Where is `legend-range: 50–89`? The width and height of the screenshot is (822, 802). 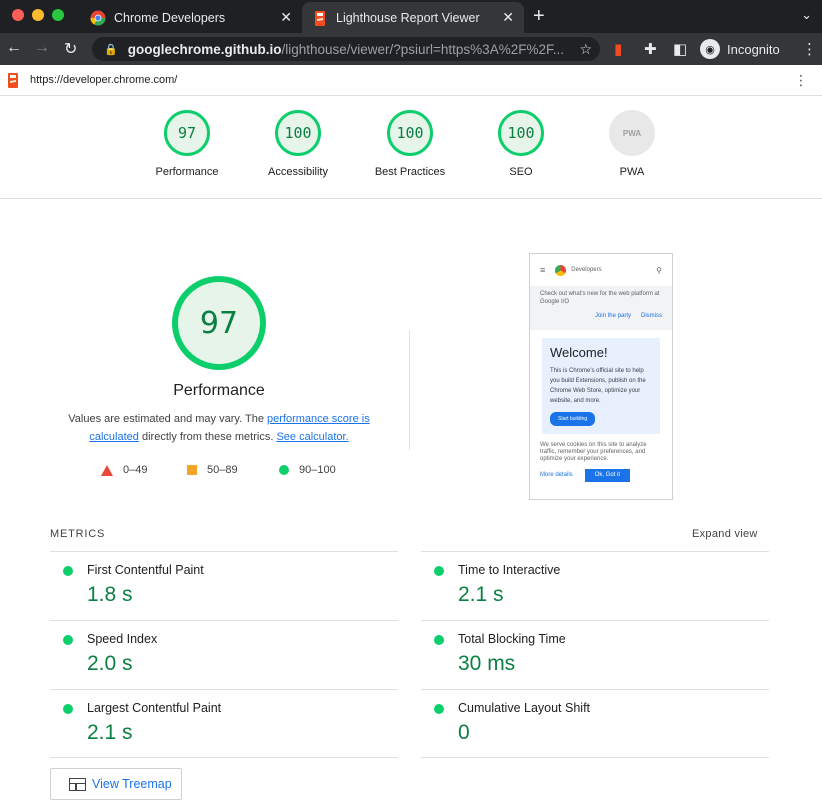 legend-range: 50–89 is located at coordinates (222, 470).